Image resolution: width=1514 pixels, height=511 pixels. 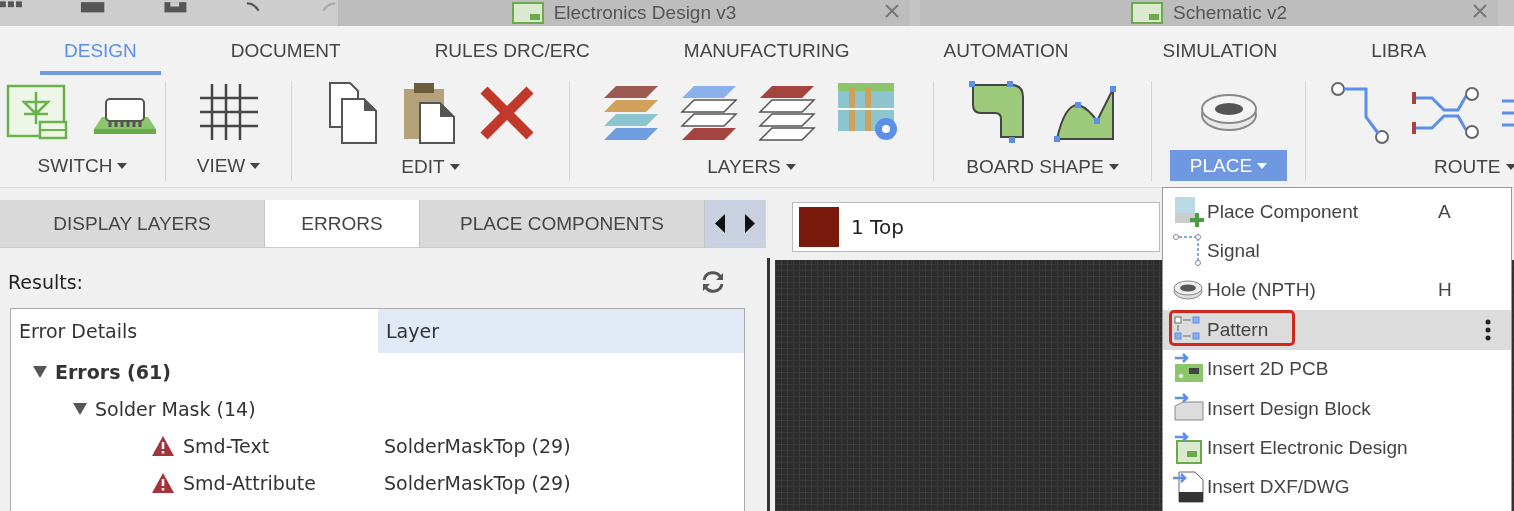 I want to click on trace-icon, so click(x=1360, y=113).